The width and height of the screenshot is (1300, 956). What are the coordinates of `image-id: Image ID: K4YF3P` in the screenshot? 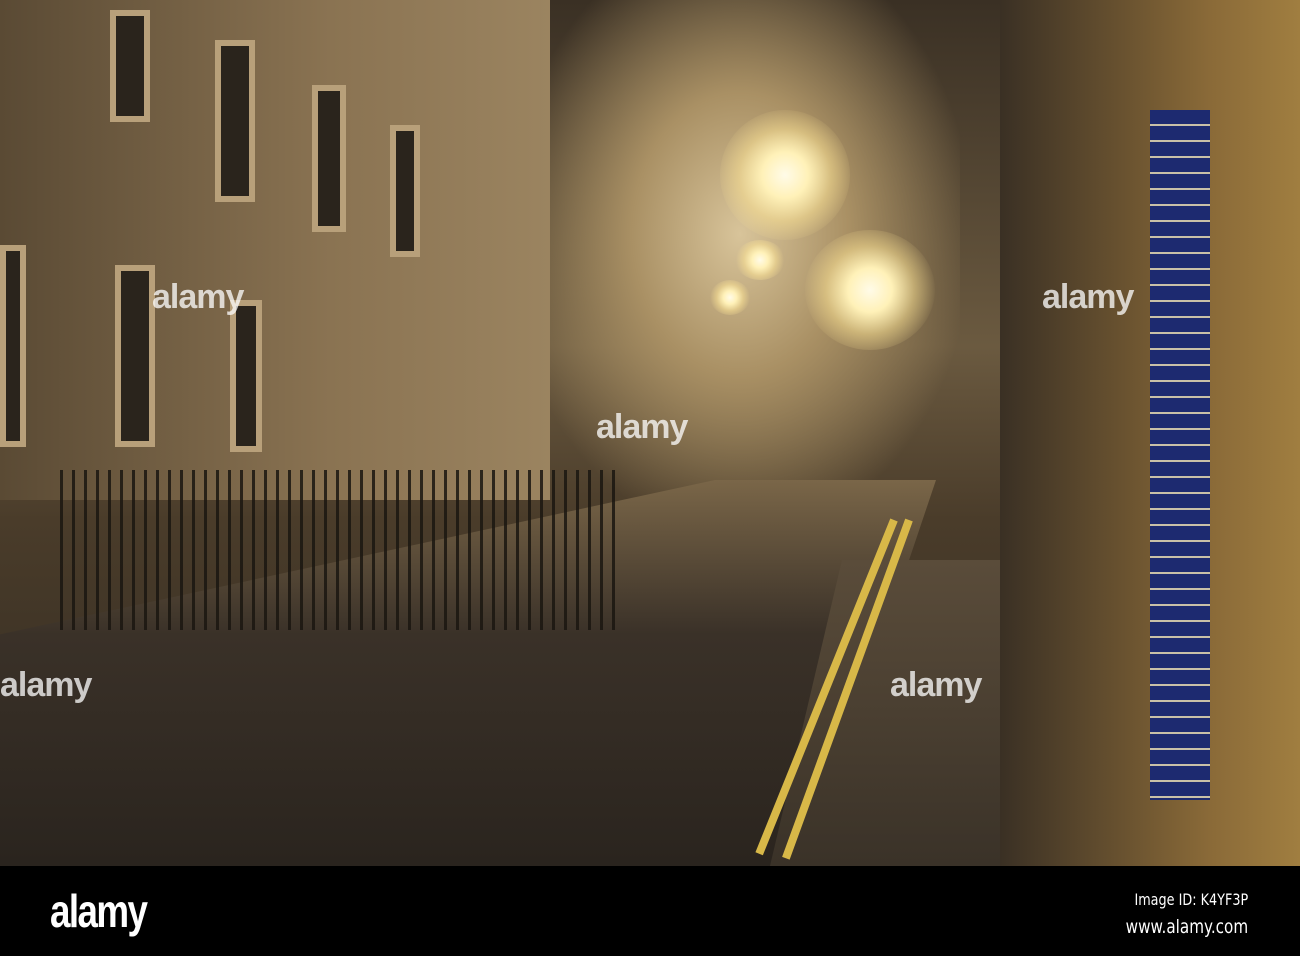 It's located at (1191, 899).